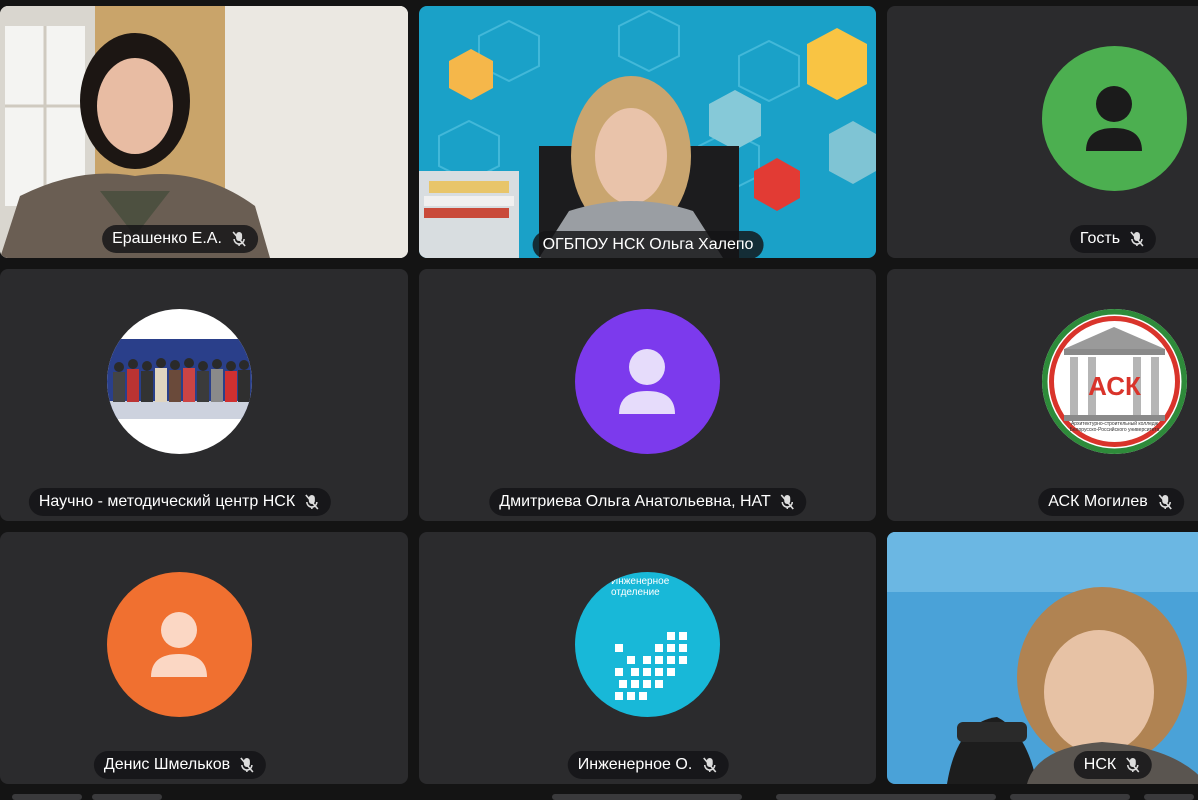 The height and width of the screenshot is (800, 1198). I want to click on participant-name: Научно - методический центр НСК, so click(167, 501).